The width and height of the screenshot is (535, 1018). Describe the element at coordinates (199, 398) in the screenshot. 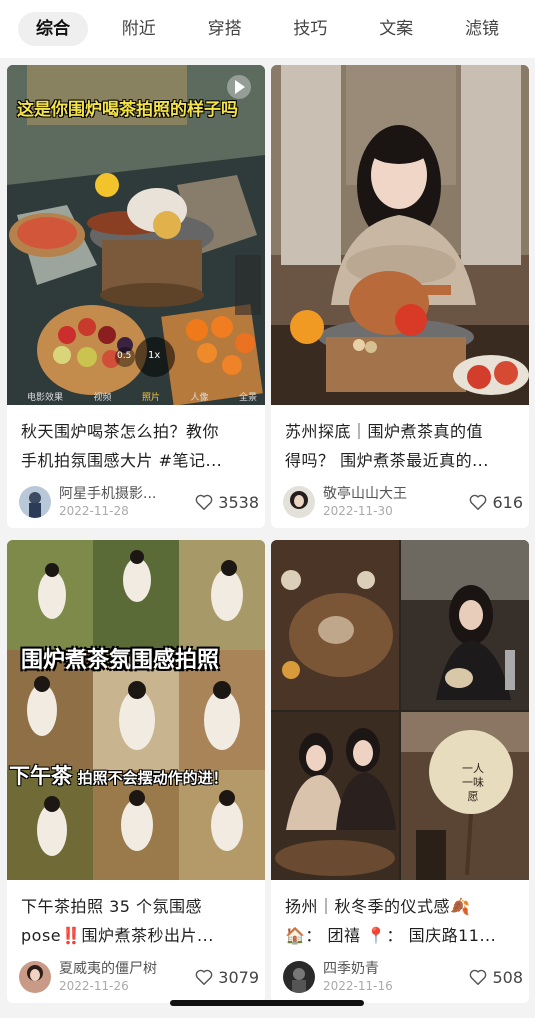

I see `camera-mode: 人像` at that location.